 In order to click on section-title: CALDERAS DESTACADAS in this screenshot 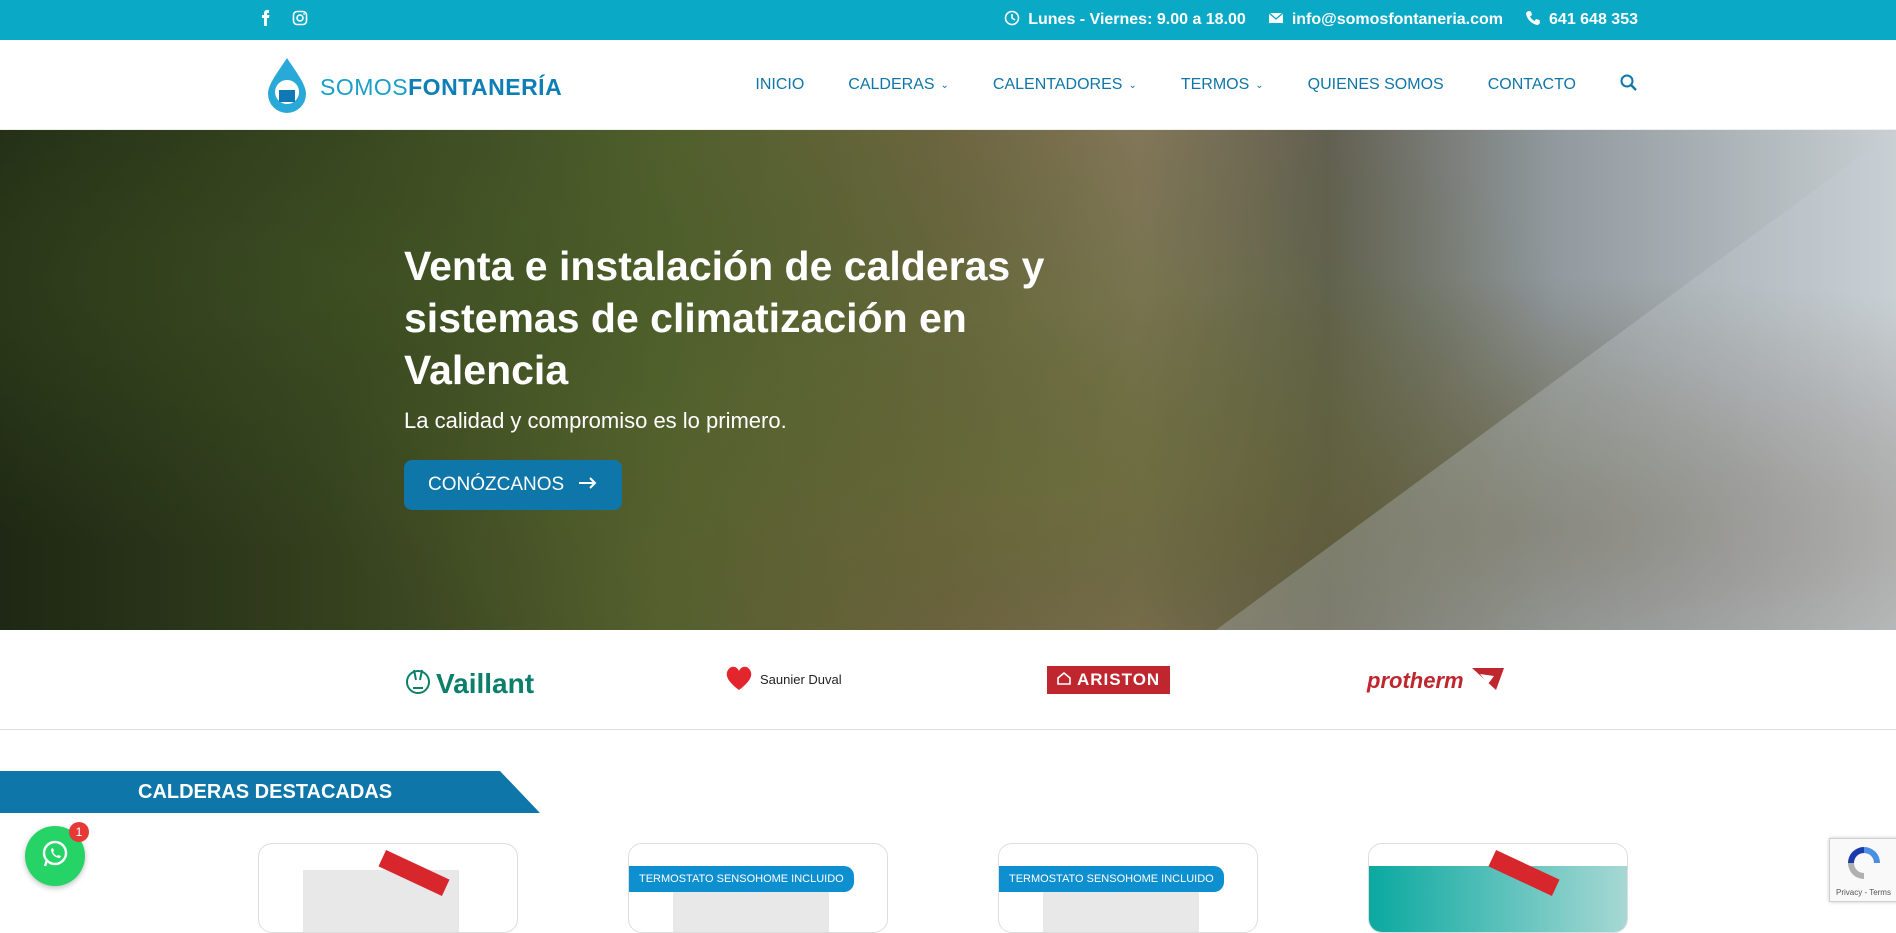, I will do `click(265, 792)`.